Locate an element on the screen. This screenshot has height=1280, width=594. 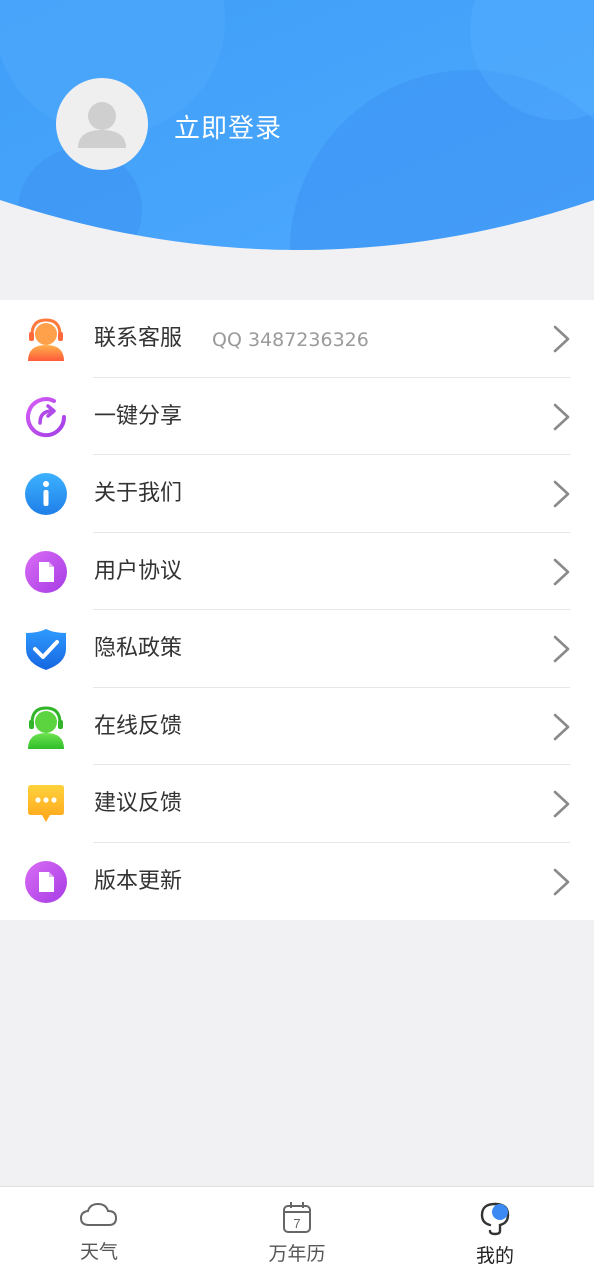
menu-item-label: 版本更新 is located at coordinates (138, 881).